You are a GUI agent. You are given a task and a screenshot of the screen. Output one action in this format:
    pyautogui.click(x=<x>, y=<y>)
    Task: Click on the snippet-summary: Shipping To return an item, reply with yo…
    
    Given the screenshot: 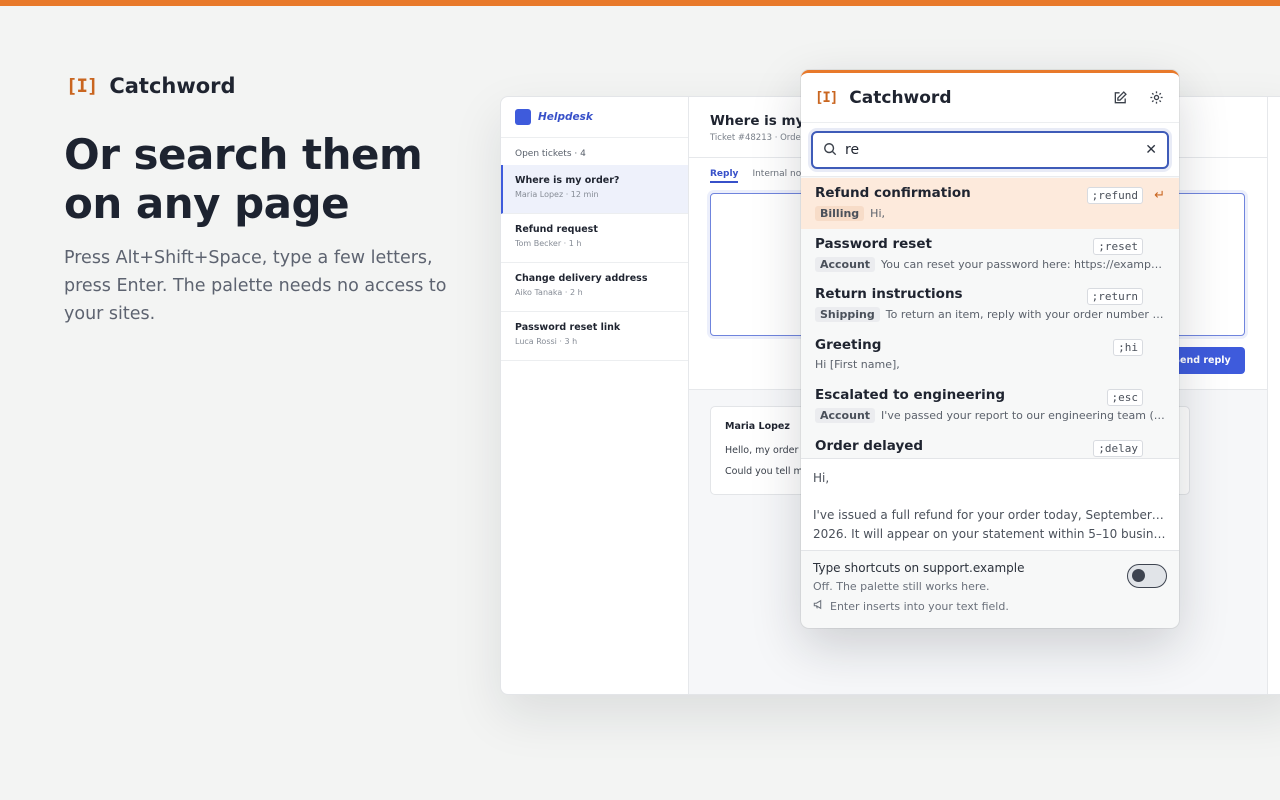 What is the action you would take?
    pyautogui.click(x=990, y=314)
    